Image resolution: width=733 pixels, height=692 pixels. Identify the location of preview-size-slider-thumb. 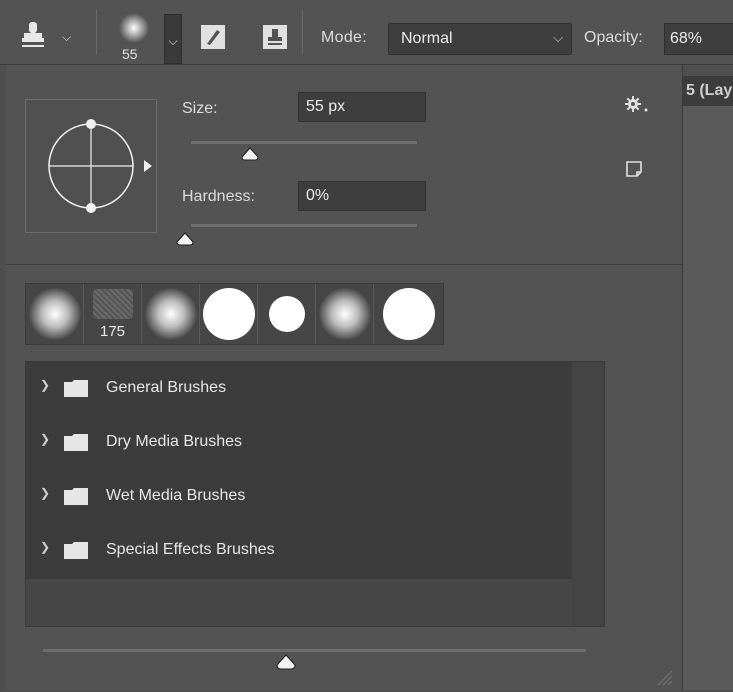
(286, 662).